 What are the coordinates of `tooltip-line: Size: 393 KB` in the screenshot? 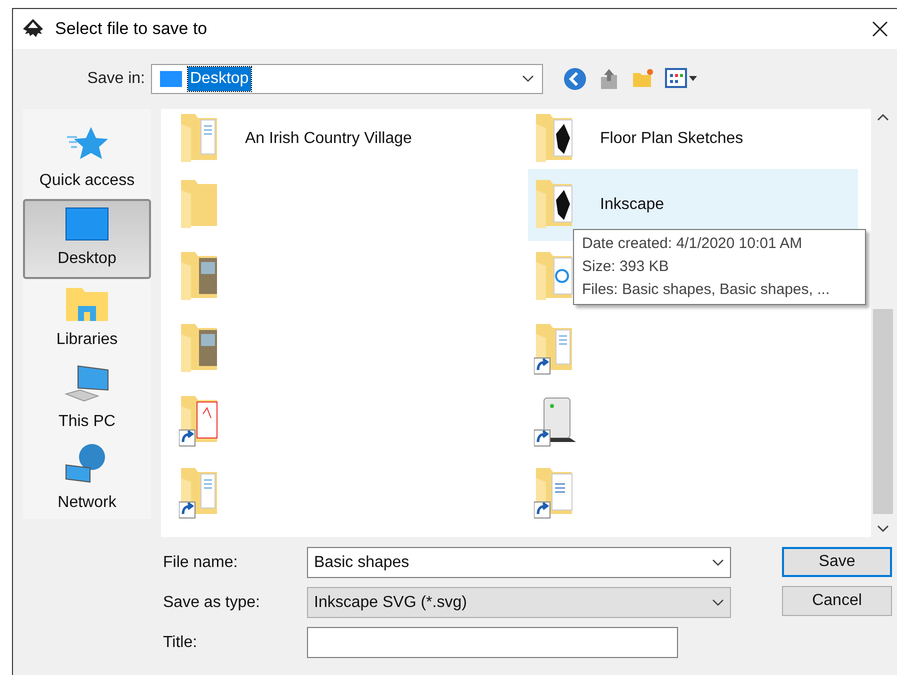 It's located at (626, 267).